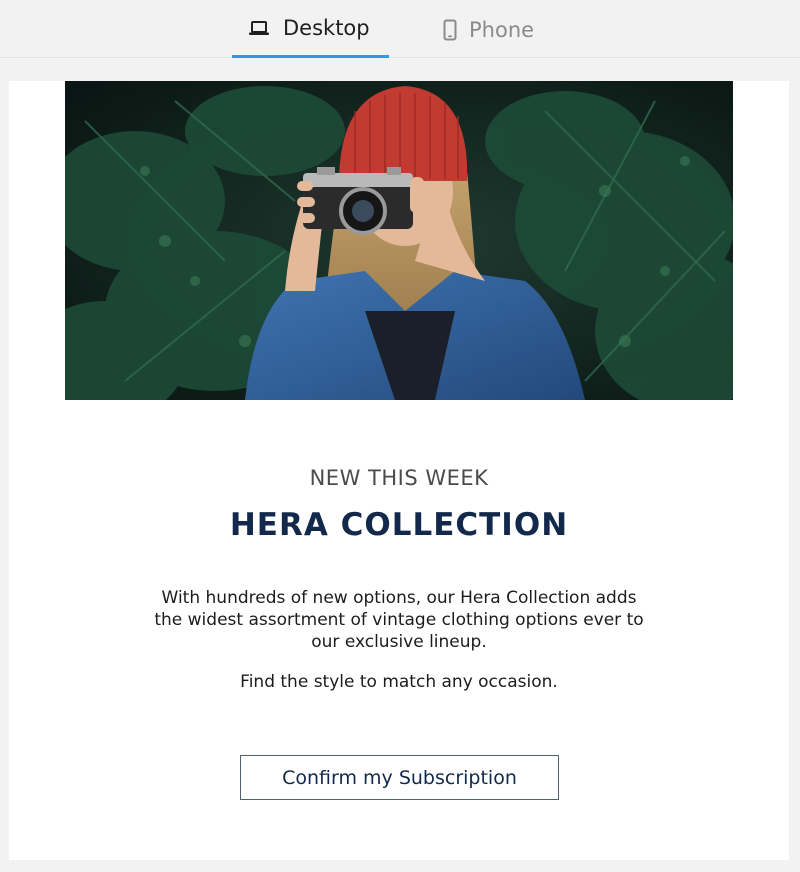  I want to click on tab-desktop: Desktop, so click(310, 29).